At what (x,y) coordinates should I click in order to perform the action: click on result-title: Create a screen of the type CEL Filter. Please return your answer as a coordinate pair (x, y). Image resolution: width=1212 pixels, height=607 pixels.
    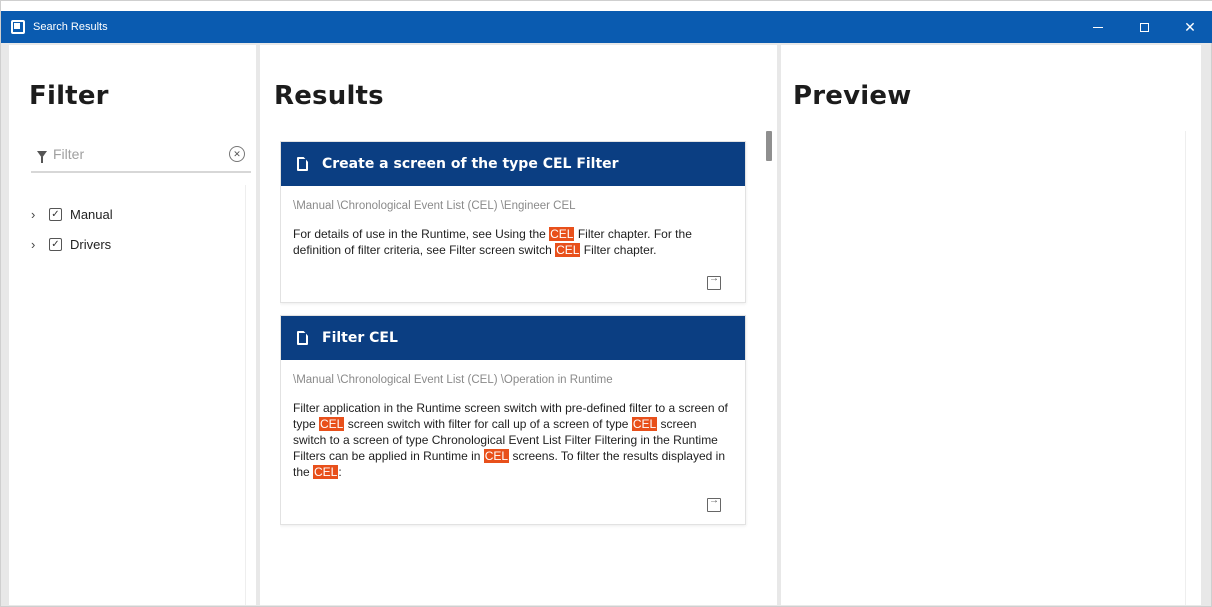
    Looking at the image, I should click on (470, 164).